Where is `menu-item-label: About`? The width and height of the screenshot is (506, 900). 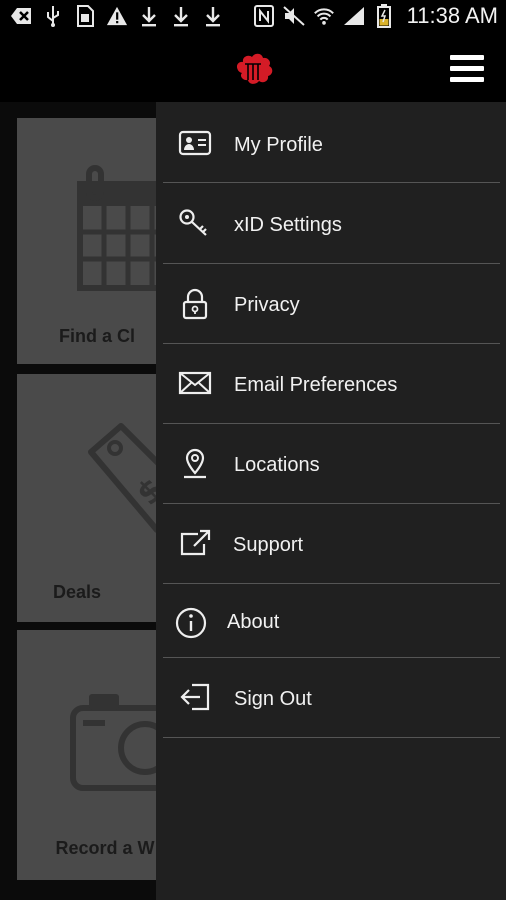 menu-item-label: About is located at coordinates (253, 622).